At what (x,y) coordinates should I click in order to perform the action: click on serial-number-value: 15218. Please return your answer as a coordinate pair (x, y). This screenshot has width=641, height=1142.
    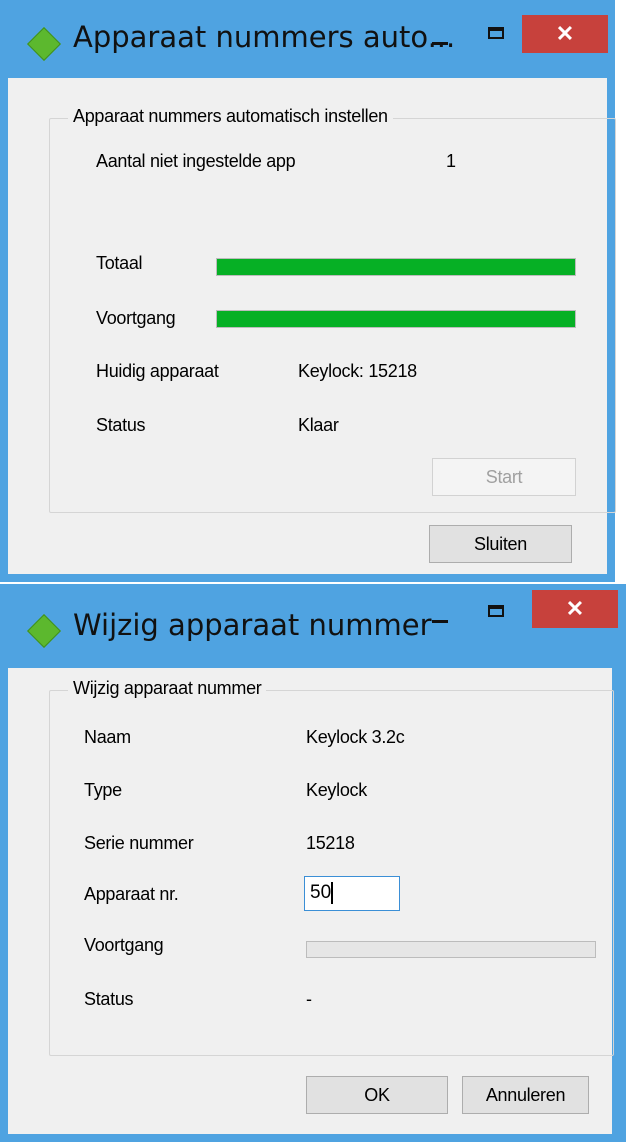
    Looking at the image, I should click on (330, 843).